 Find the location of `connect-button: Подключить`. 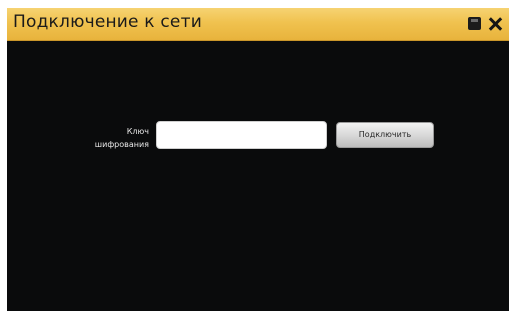

connect-button: Подключить is located at coordinates (385, 135).